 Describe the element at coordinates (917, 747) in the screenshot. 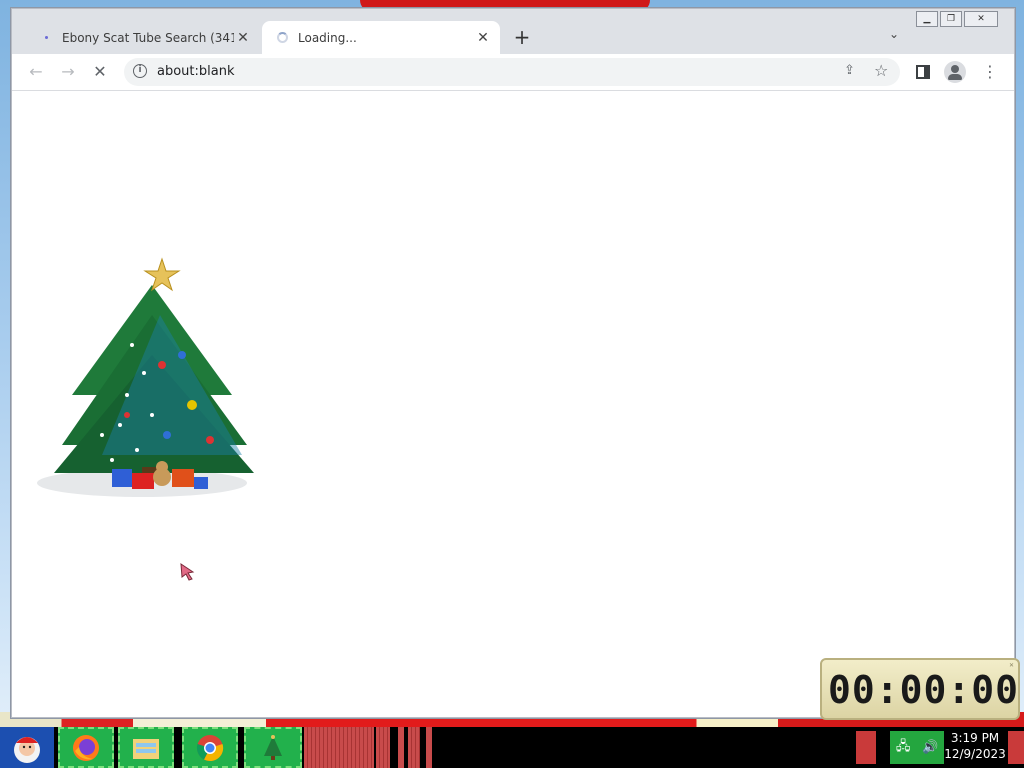

I see `system-tray: 🖧 🔊` at that location.